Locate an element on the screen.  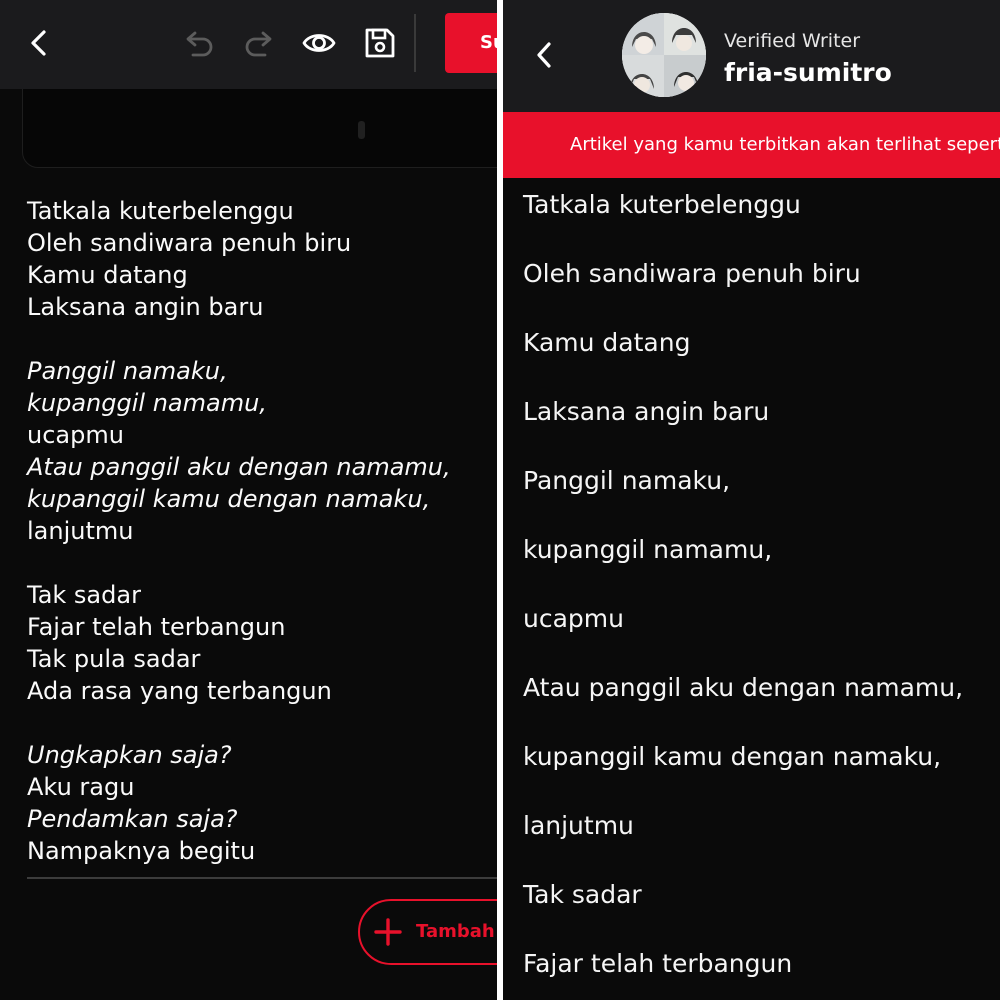
poem-line: Atau panggil aku dengan namamu, is located at coordinates (239, 467).